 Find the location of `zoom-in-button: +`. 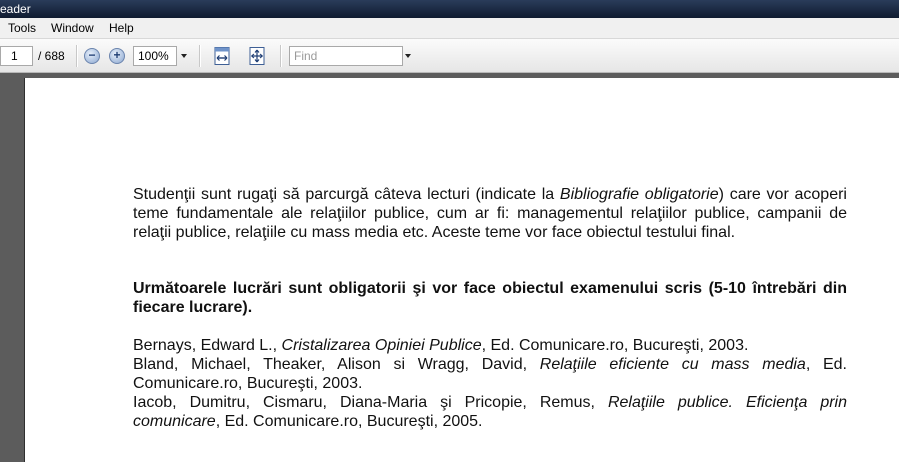

zoom-in-button: + is located at coordinates (117, 56).